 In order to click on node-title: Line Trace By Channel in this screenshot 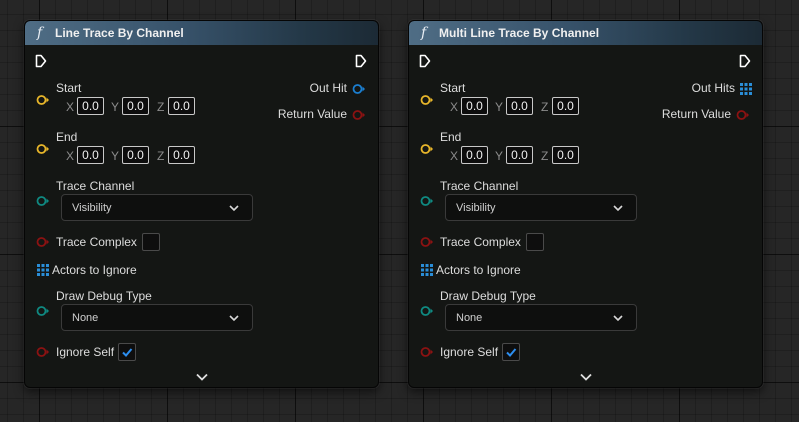, I will do `click(119, 33)`.